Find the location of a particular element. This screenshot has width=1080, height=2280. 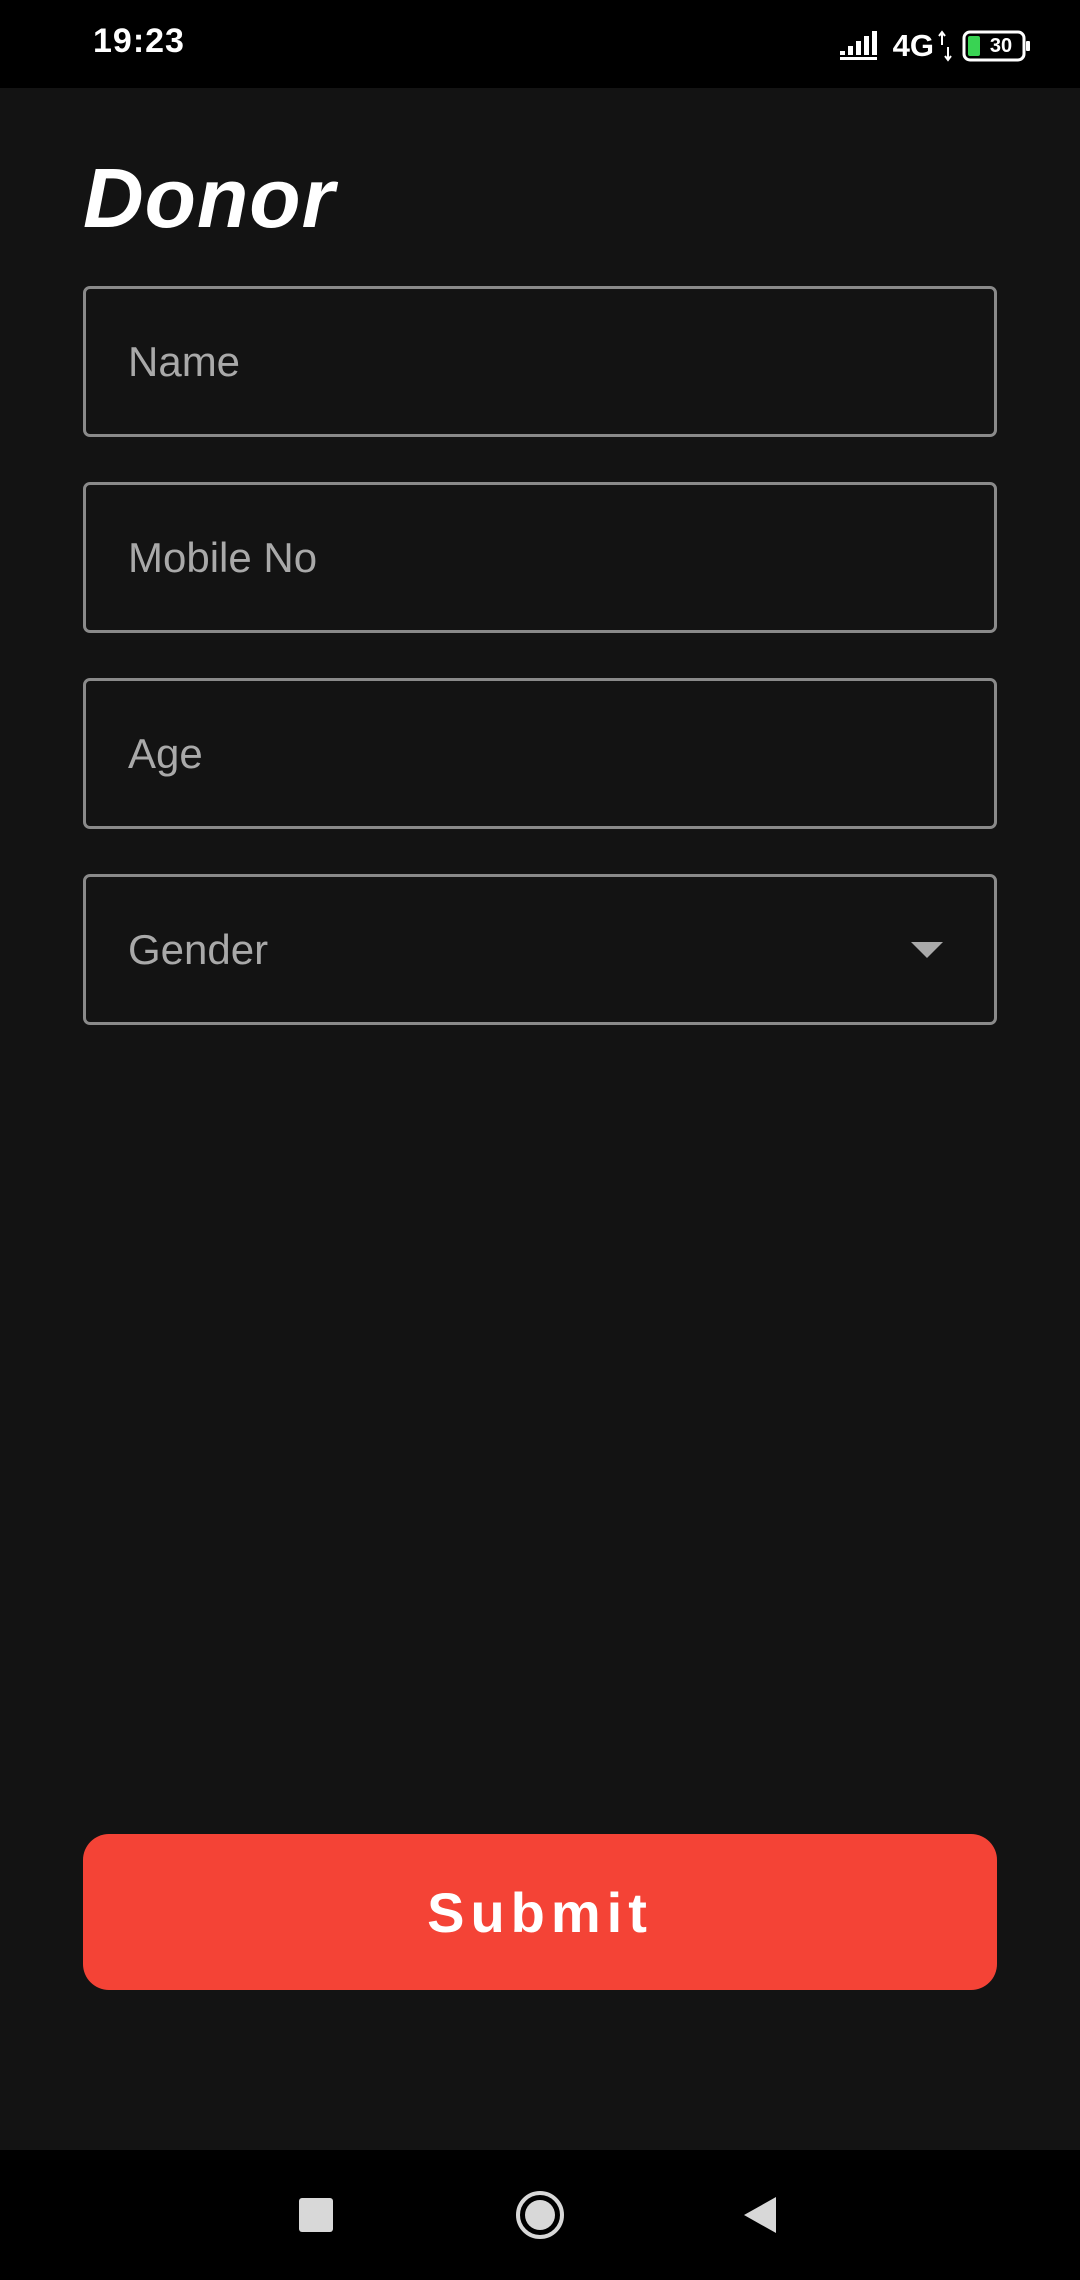

age-input is located at coordinates (540, 753).